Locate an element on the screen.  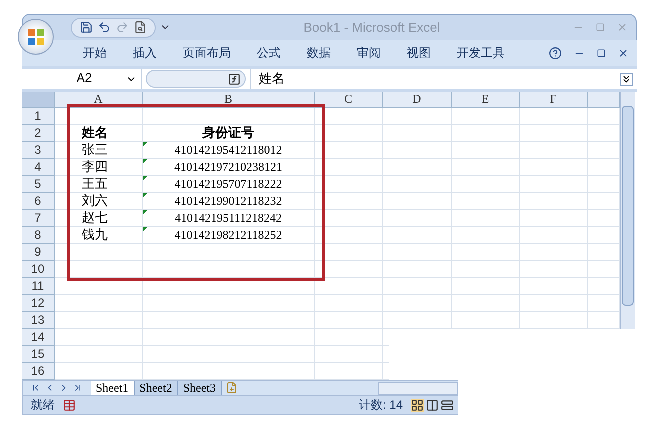
restore-icon is located at coordinates (601, 53).